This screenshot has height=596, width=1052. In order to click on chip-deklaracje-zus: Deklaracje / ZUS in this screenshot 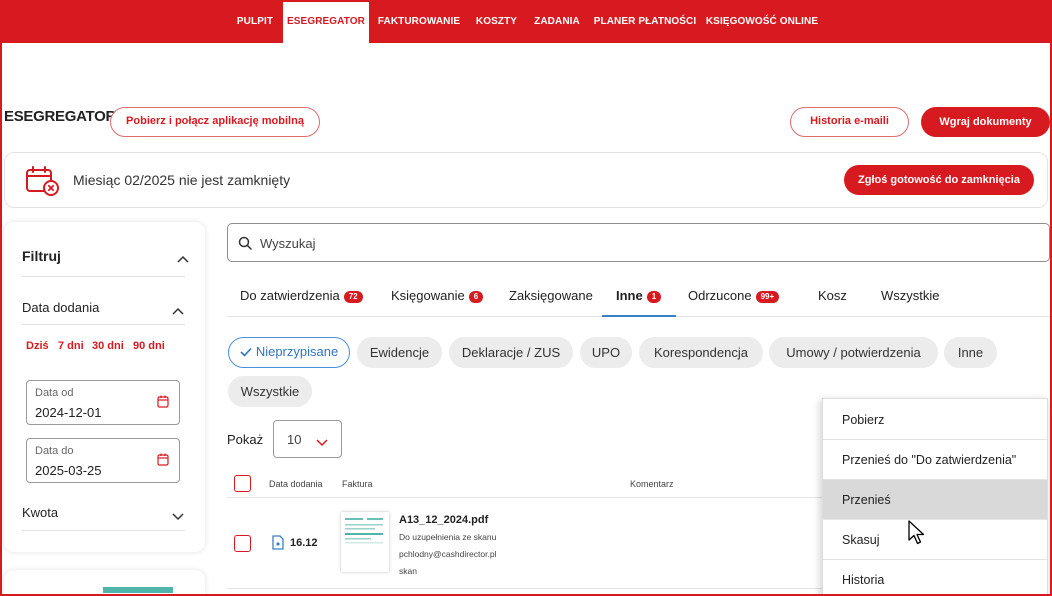, I will do `click(511, 352)`.